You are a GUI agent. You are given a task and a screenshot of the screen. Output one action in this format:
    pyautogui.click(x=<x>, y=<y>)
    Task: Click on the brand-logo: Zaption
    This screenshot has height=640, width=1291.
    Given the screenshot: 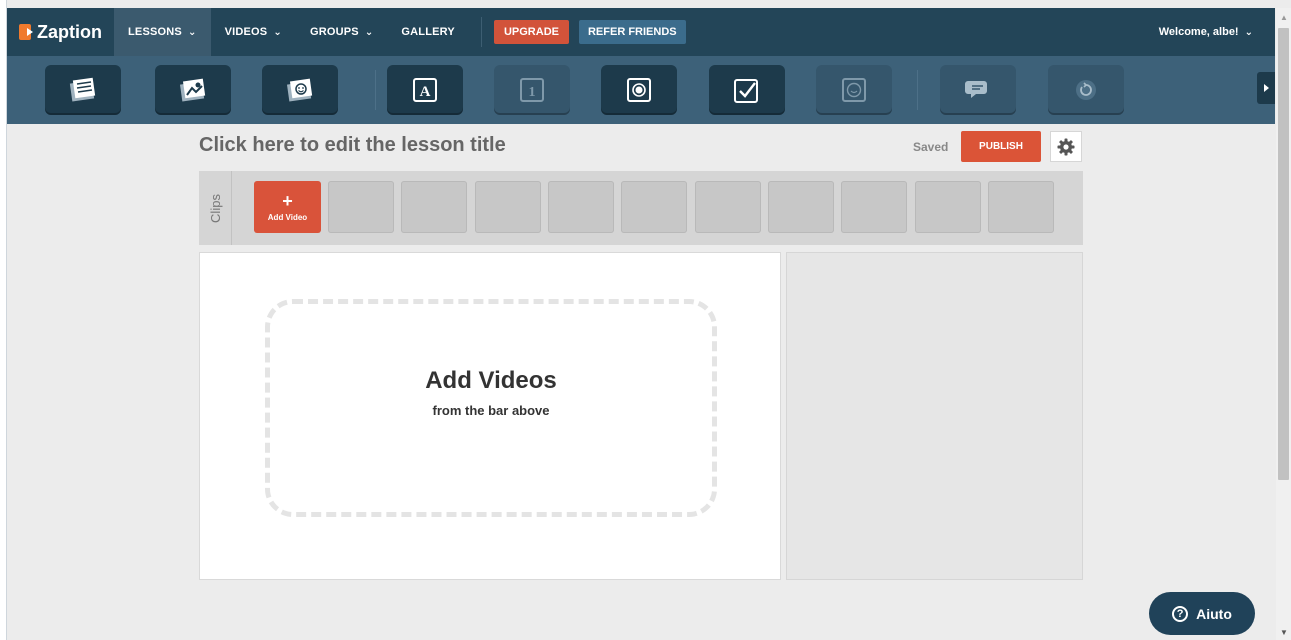 What is the action you would take?
    pyautogui.click(x=60, y=32)
    